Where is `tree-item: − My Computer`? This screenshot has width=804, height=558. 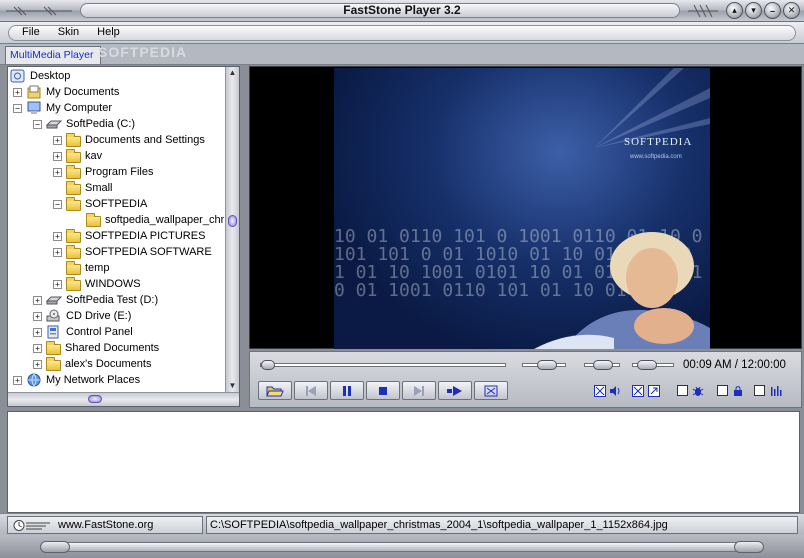 tree-item: − My Computer is located at coordinates (62, 108).